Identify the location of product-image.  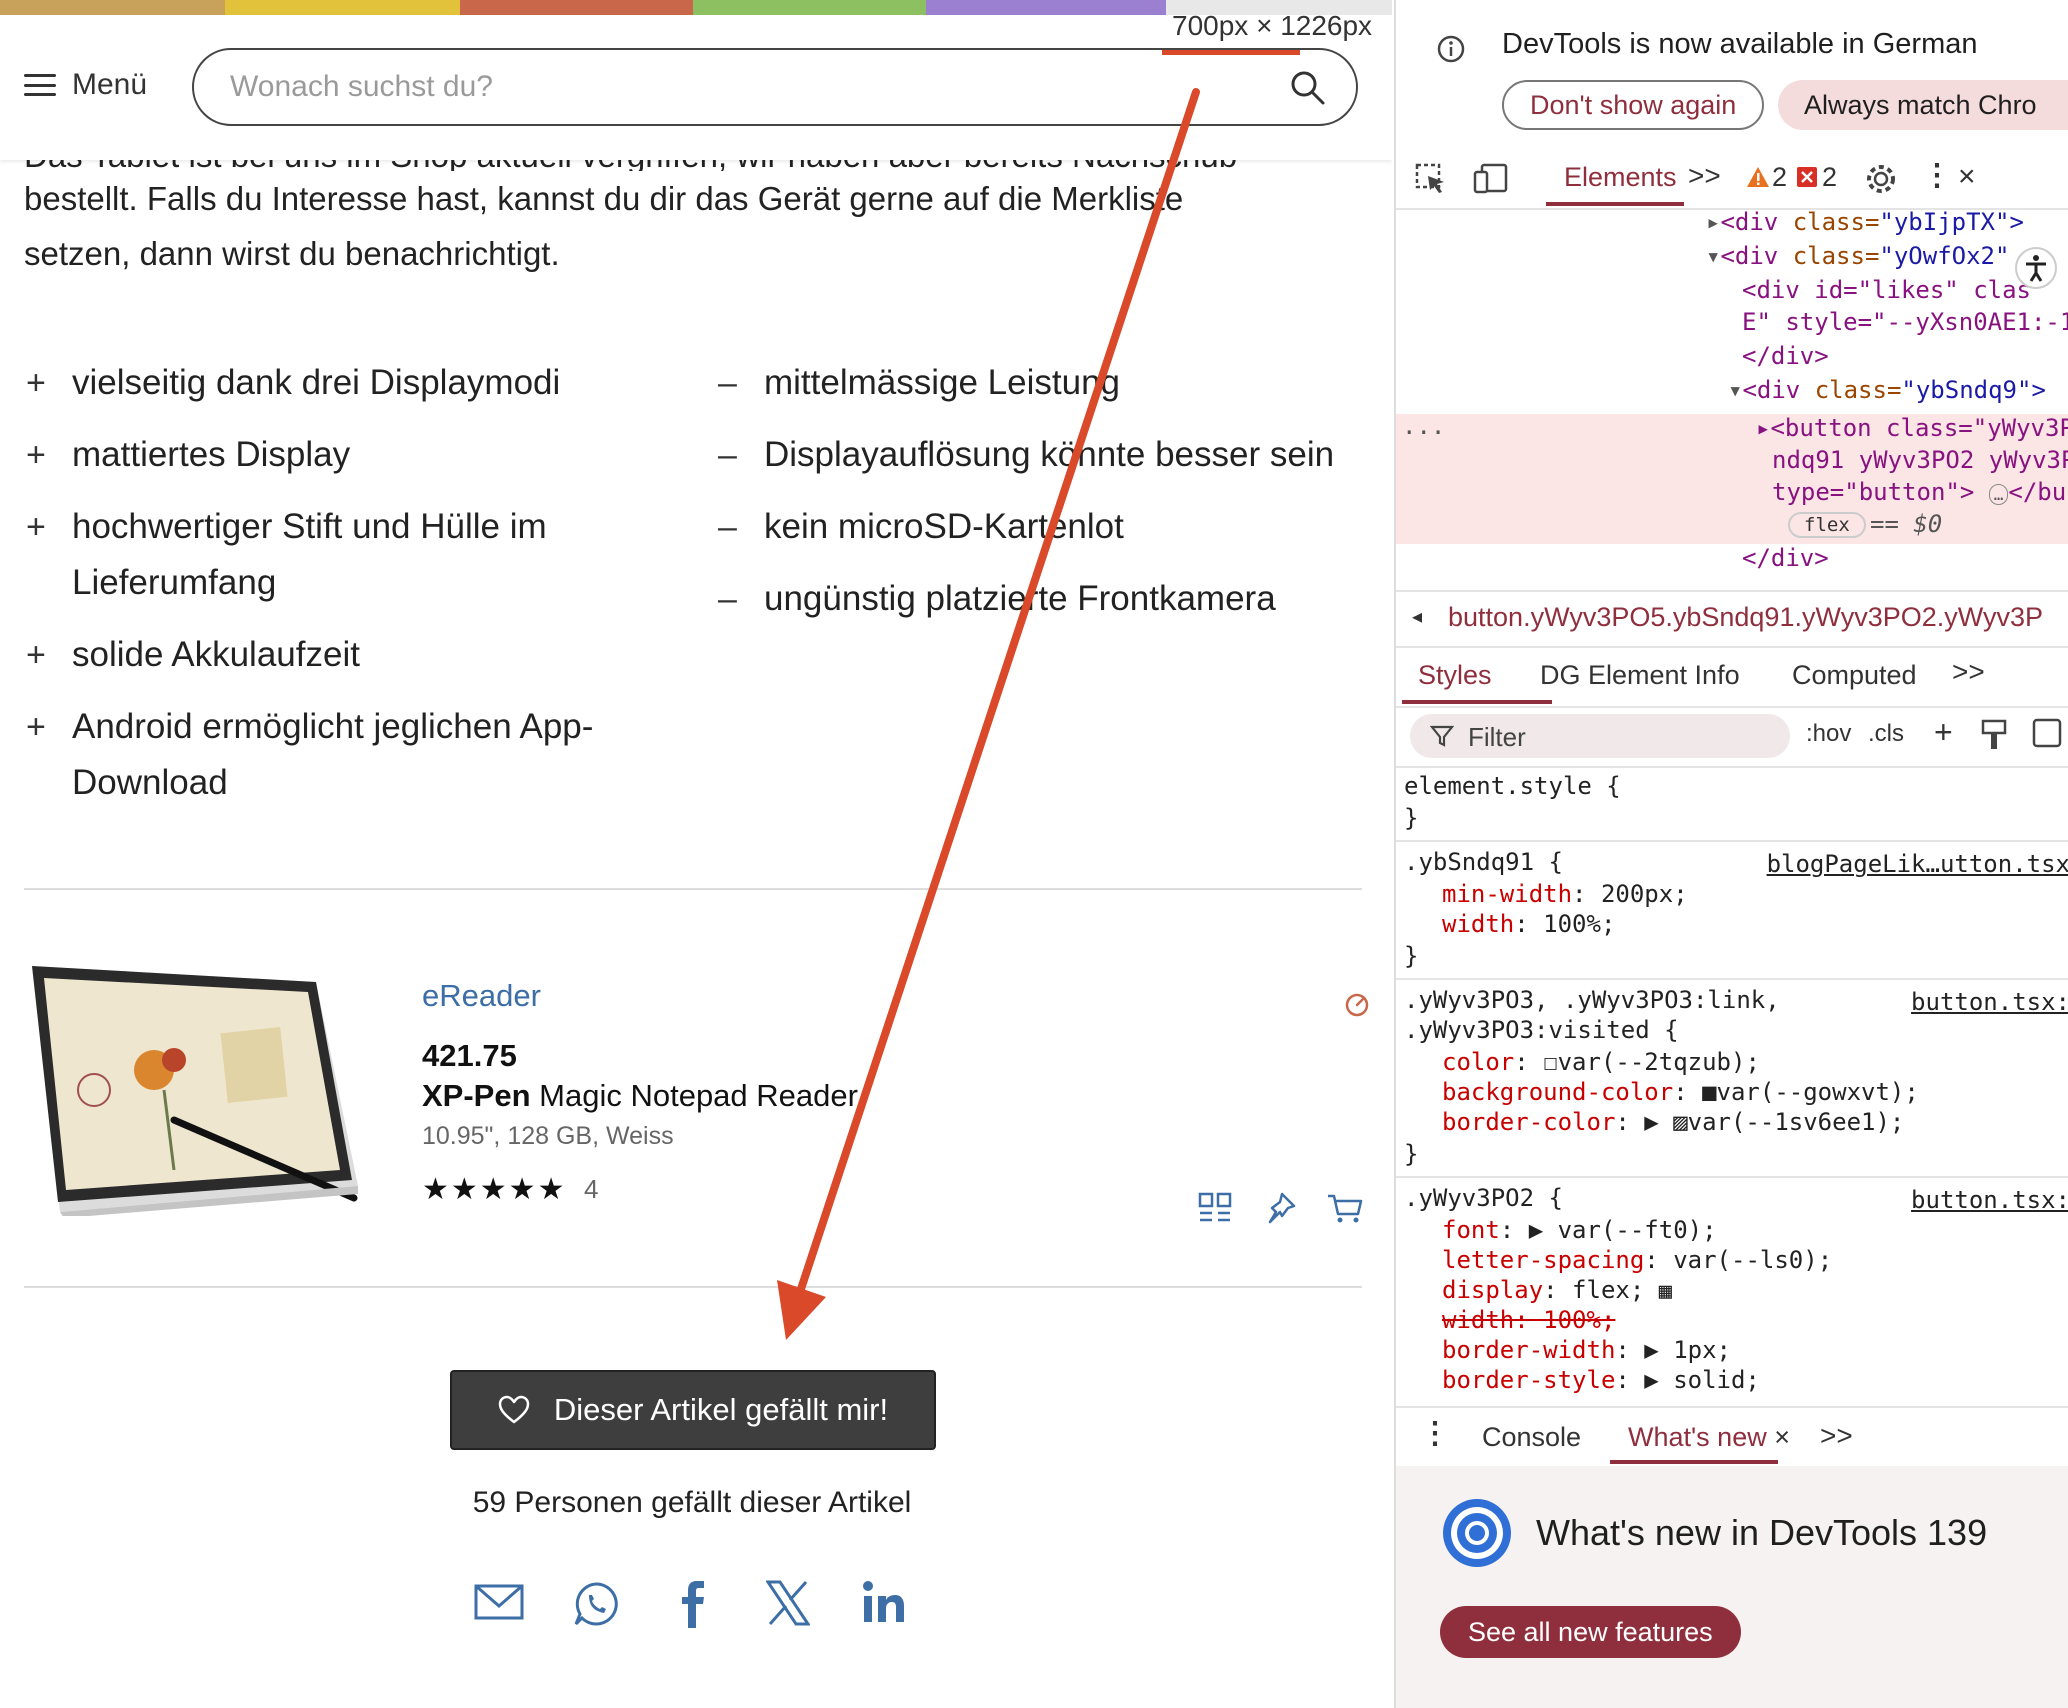
(192, 1088).